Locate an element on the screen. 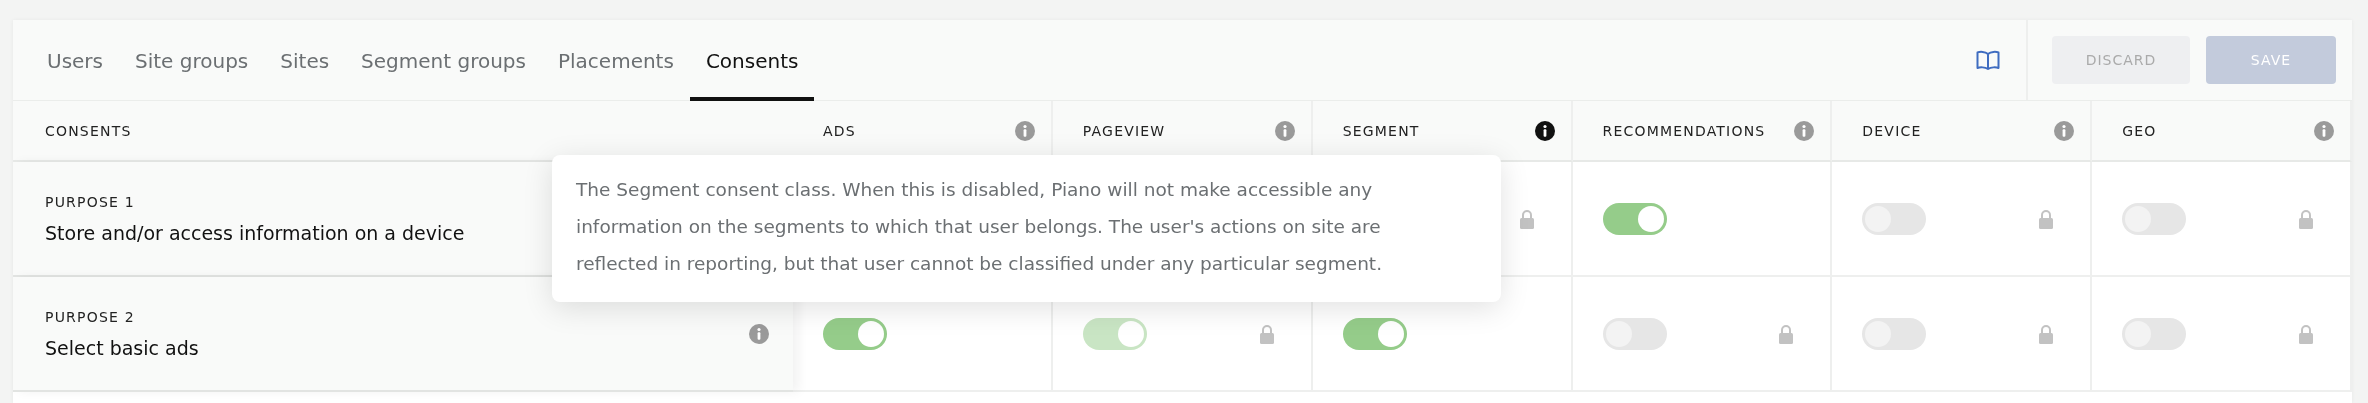 The height and width of the screenshot is (403, 2368). column-header: SEGMENT is located at coordinates (1381, 130).